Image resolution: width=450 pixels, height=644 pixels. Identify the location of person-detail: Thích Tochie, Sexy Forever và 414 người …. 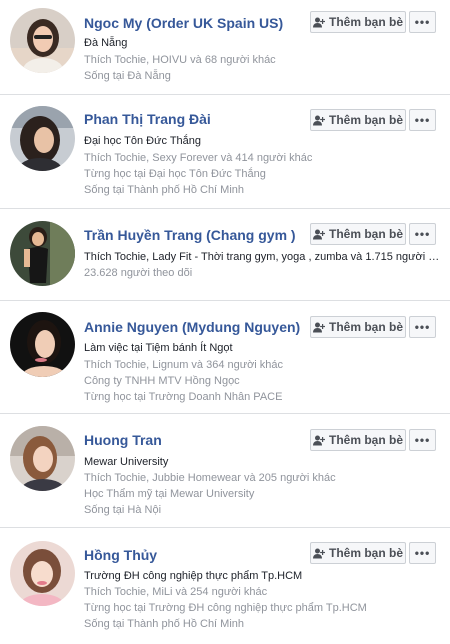
(198, 158).